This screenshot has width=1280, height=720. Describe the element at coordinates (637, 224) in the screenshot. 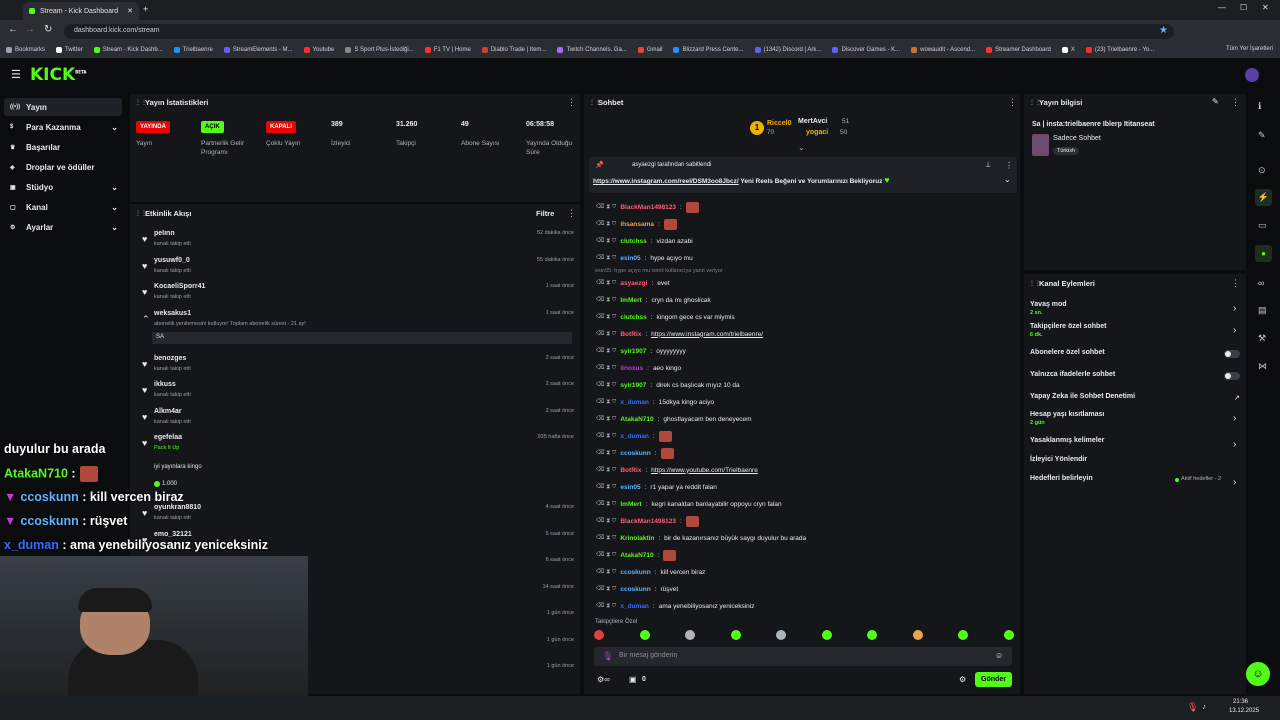

I see `chat-username: ihsansama` at that location.